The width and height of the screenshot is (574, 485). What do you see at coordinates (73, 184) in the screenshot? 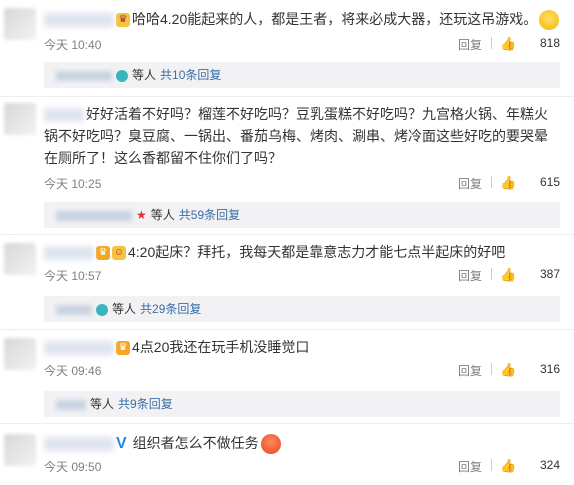
I see `timestamp: 今天 10:25` at bounding box center [73, 184].